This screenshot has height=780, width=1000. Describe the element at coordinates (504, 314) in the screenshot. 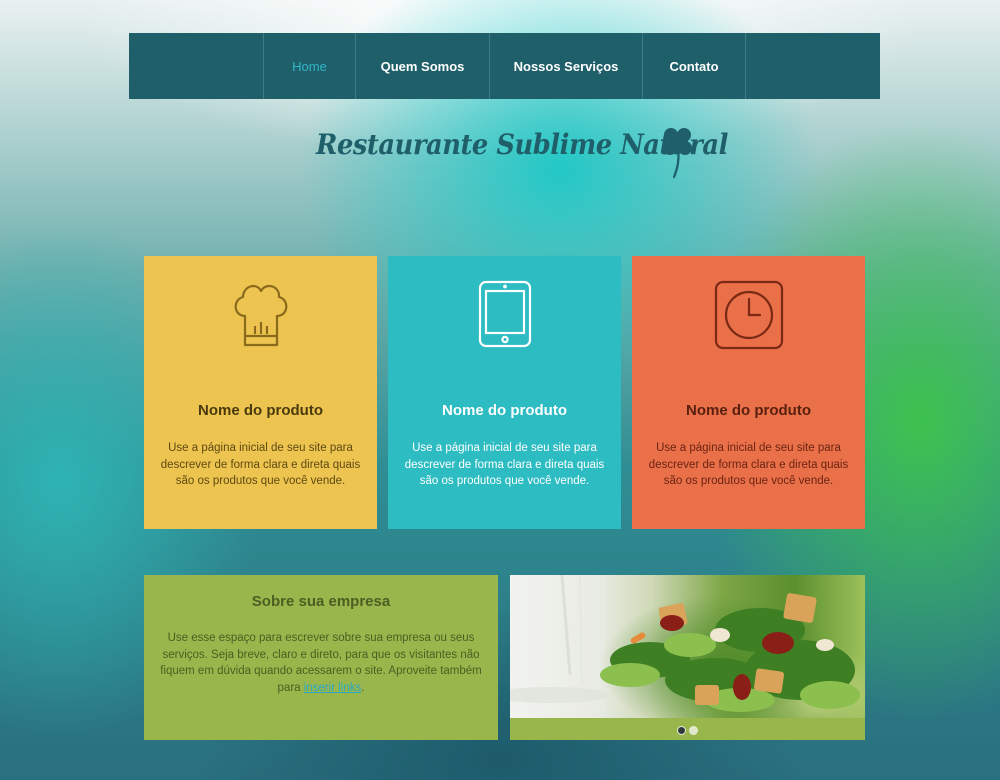

I see `tablet-icon` at that location.